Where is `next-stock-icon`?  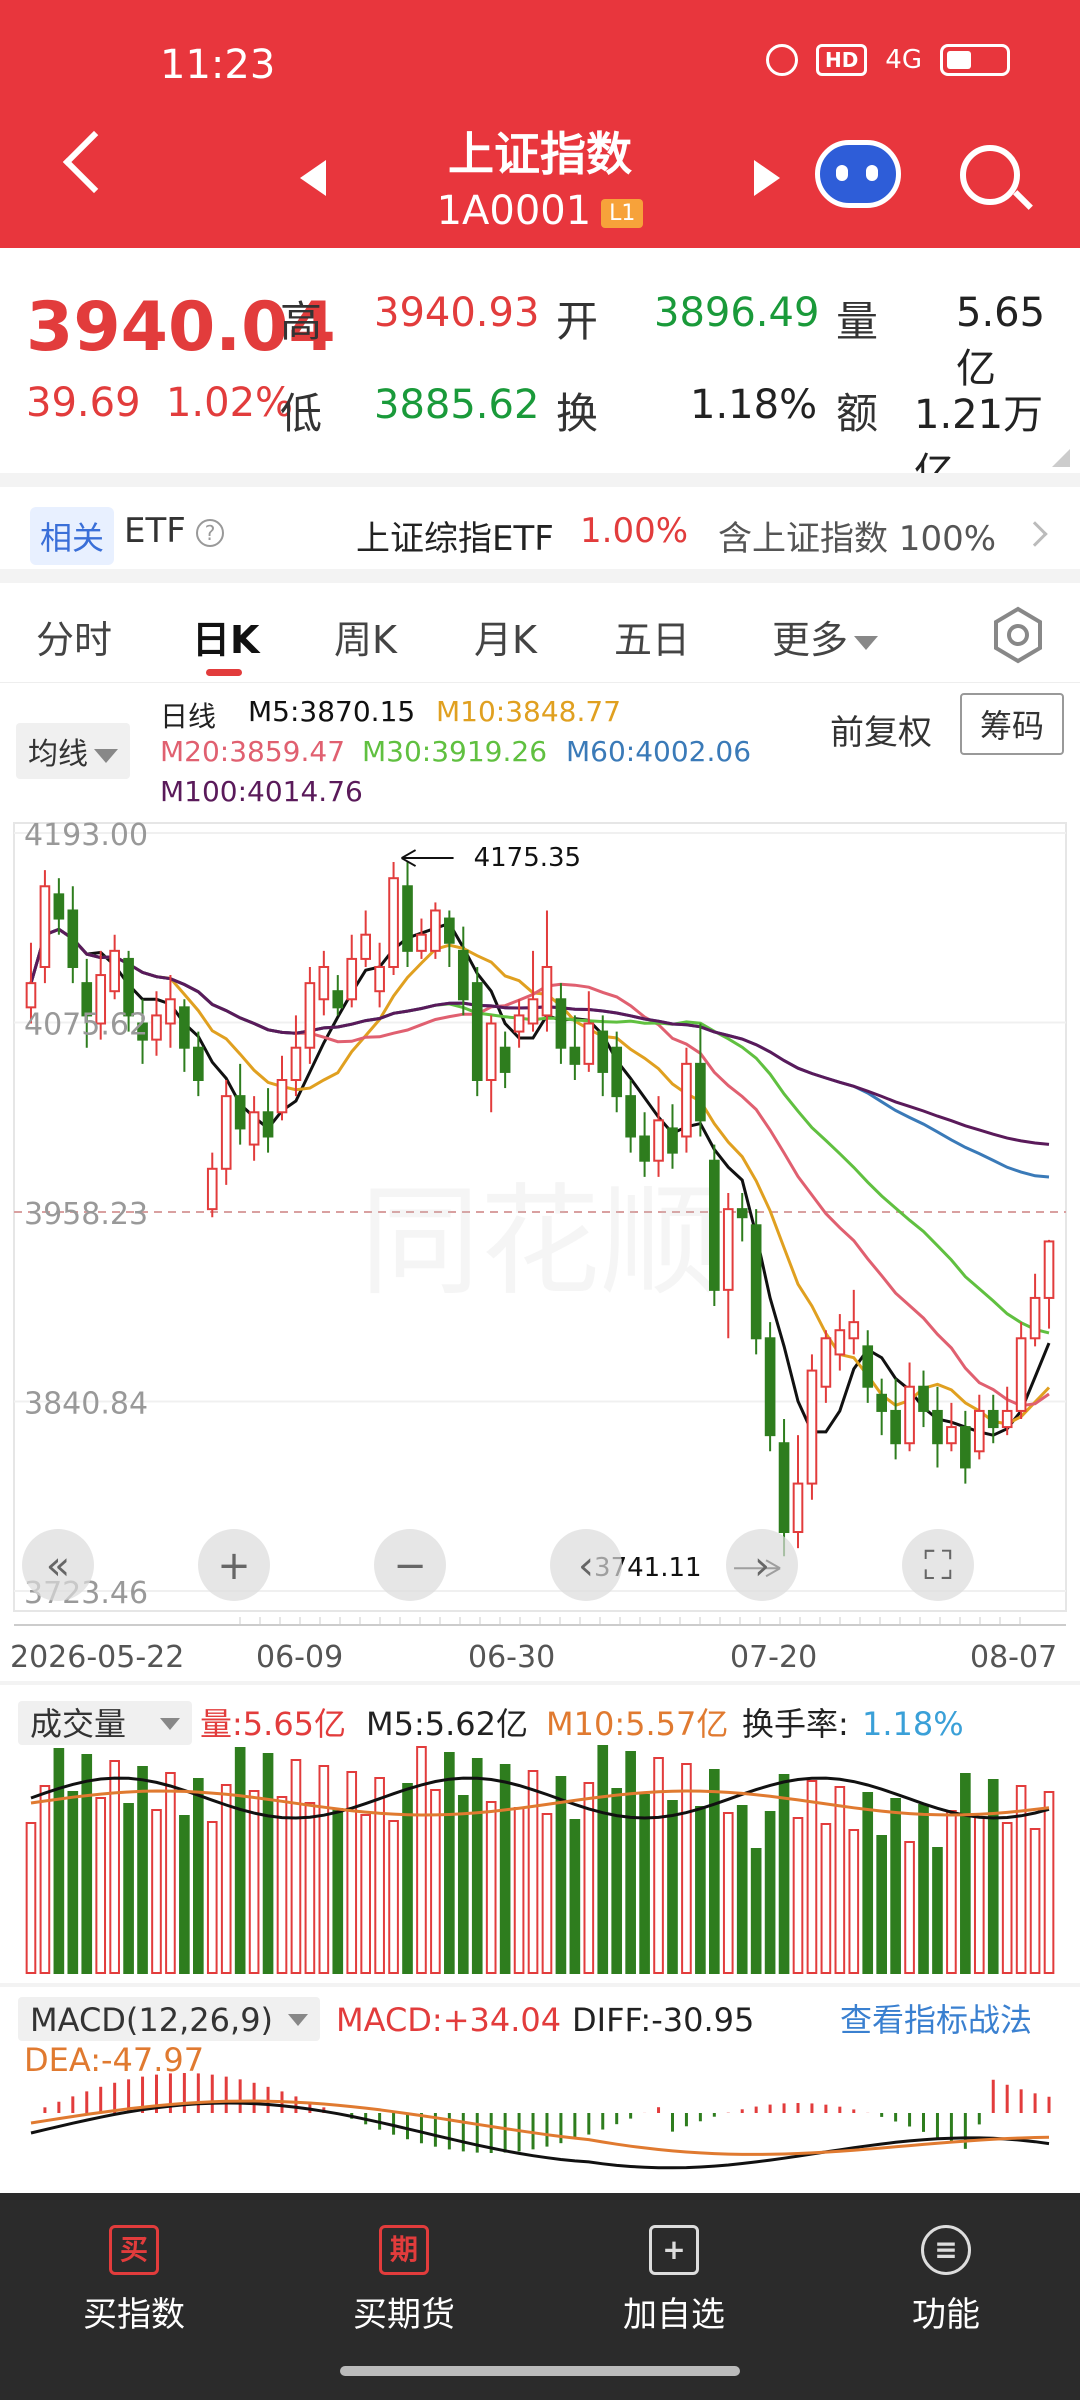
next-stock-icon is located at coordinates (767, 178).